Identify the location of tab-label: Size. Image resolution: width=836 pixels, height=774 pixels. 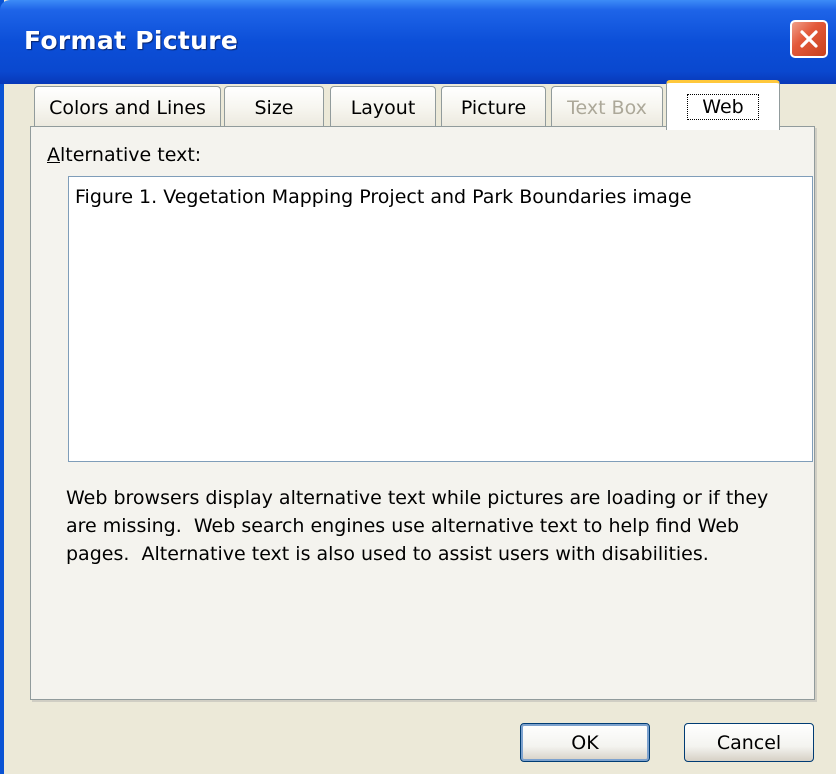
(274, 107).